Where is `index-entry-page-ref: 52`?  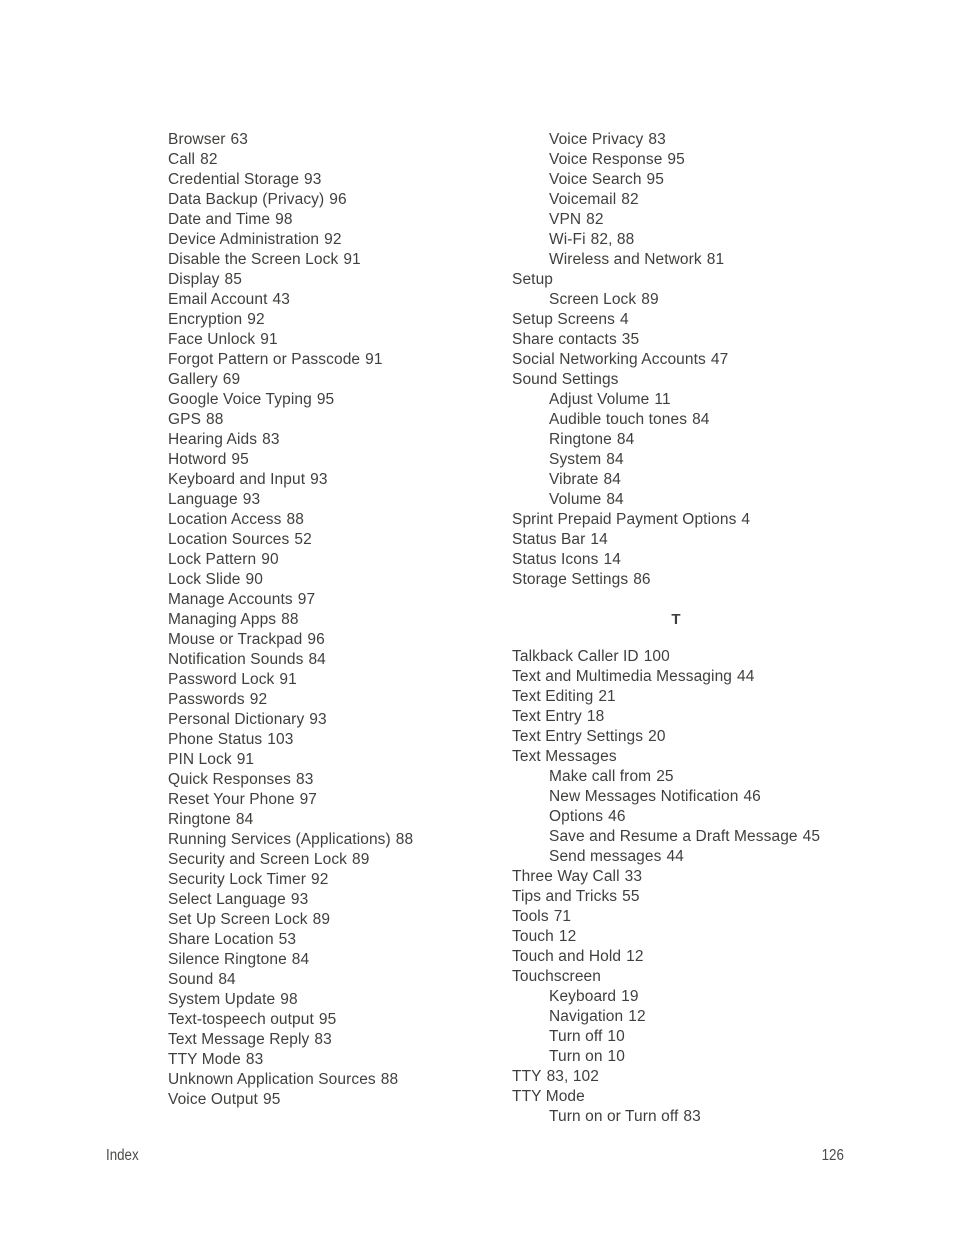
index-entry-page-ref: 52 is located at coordinates (302, 539).